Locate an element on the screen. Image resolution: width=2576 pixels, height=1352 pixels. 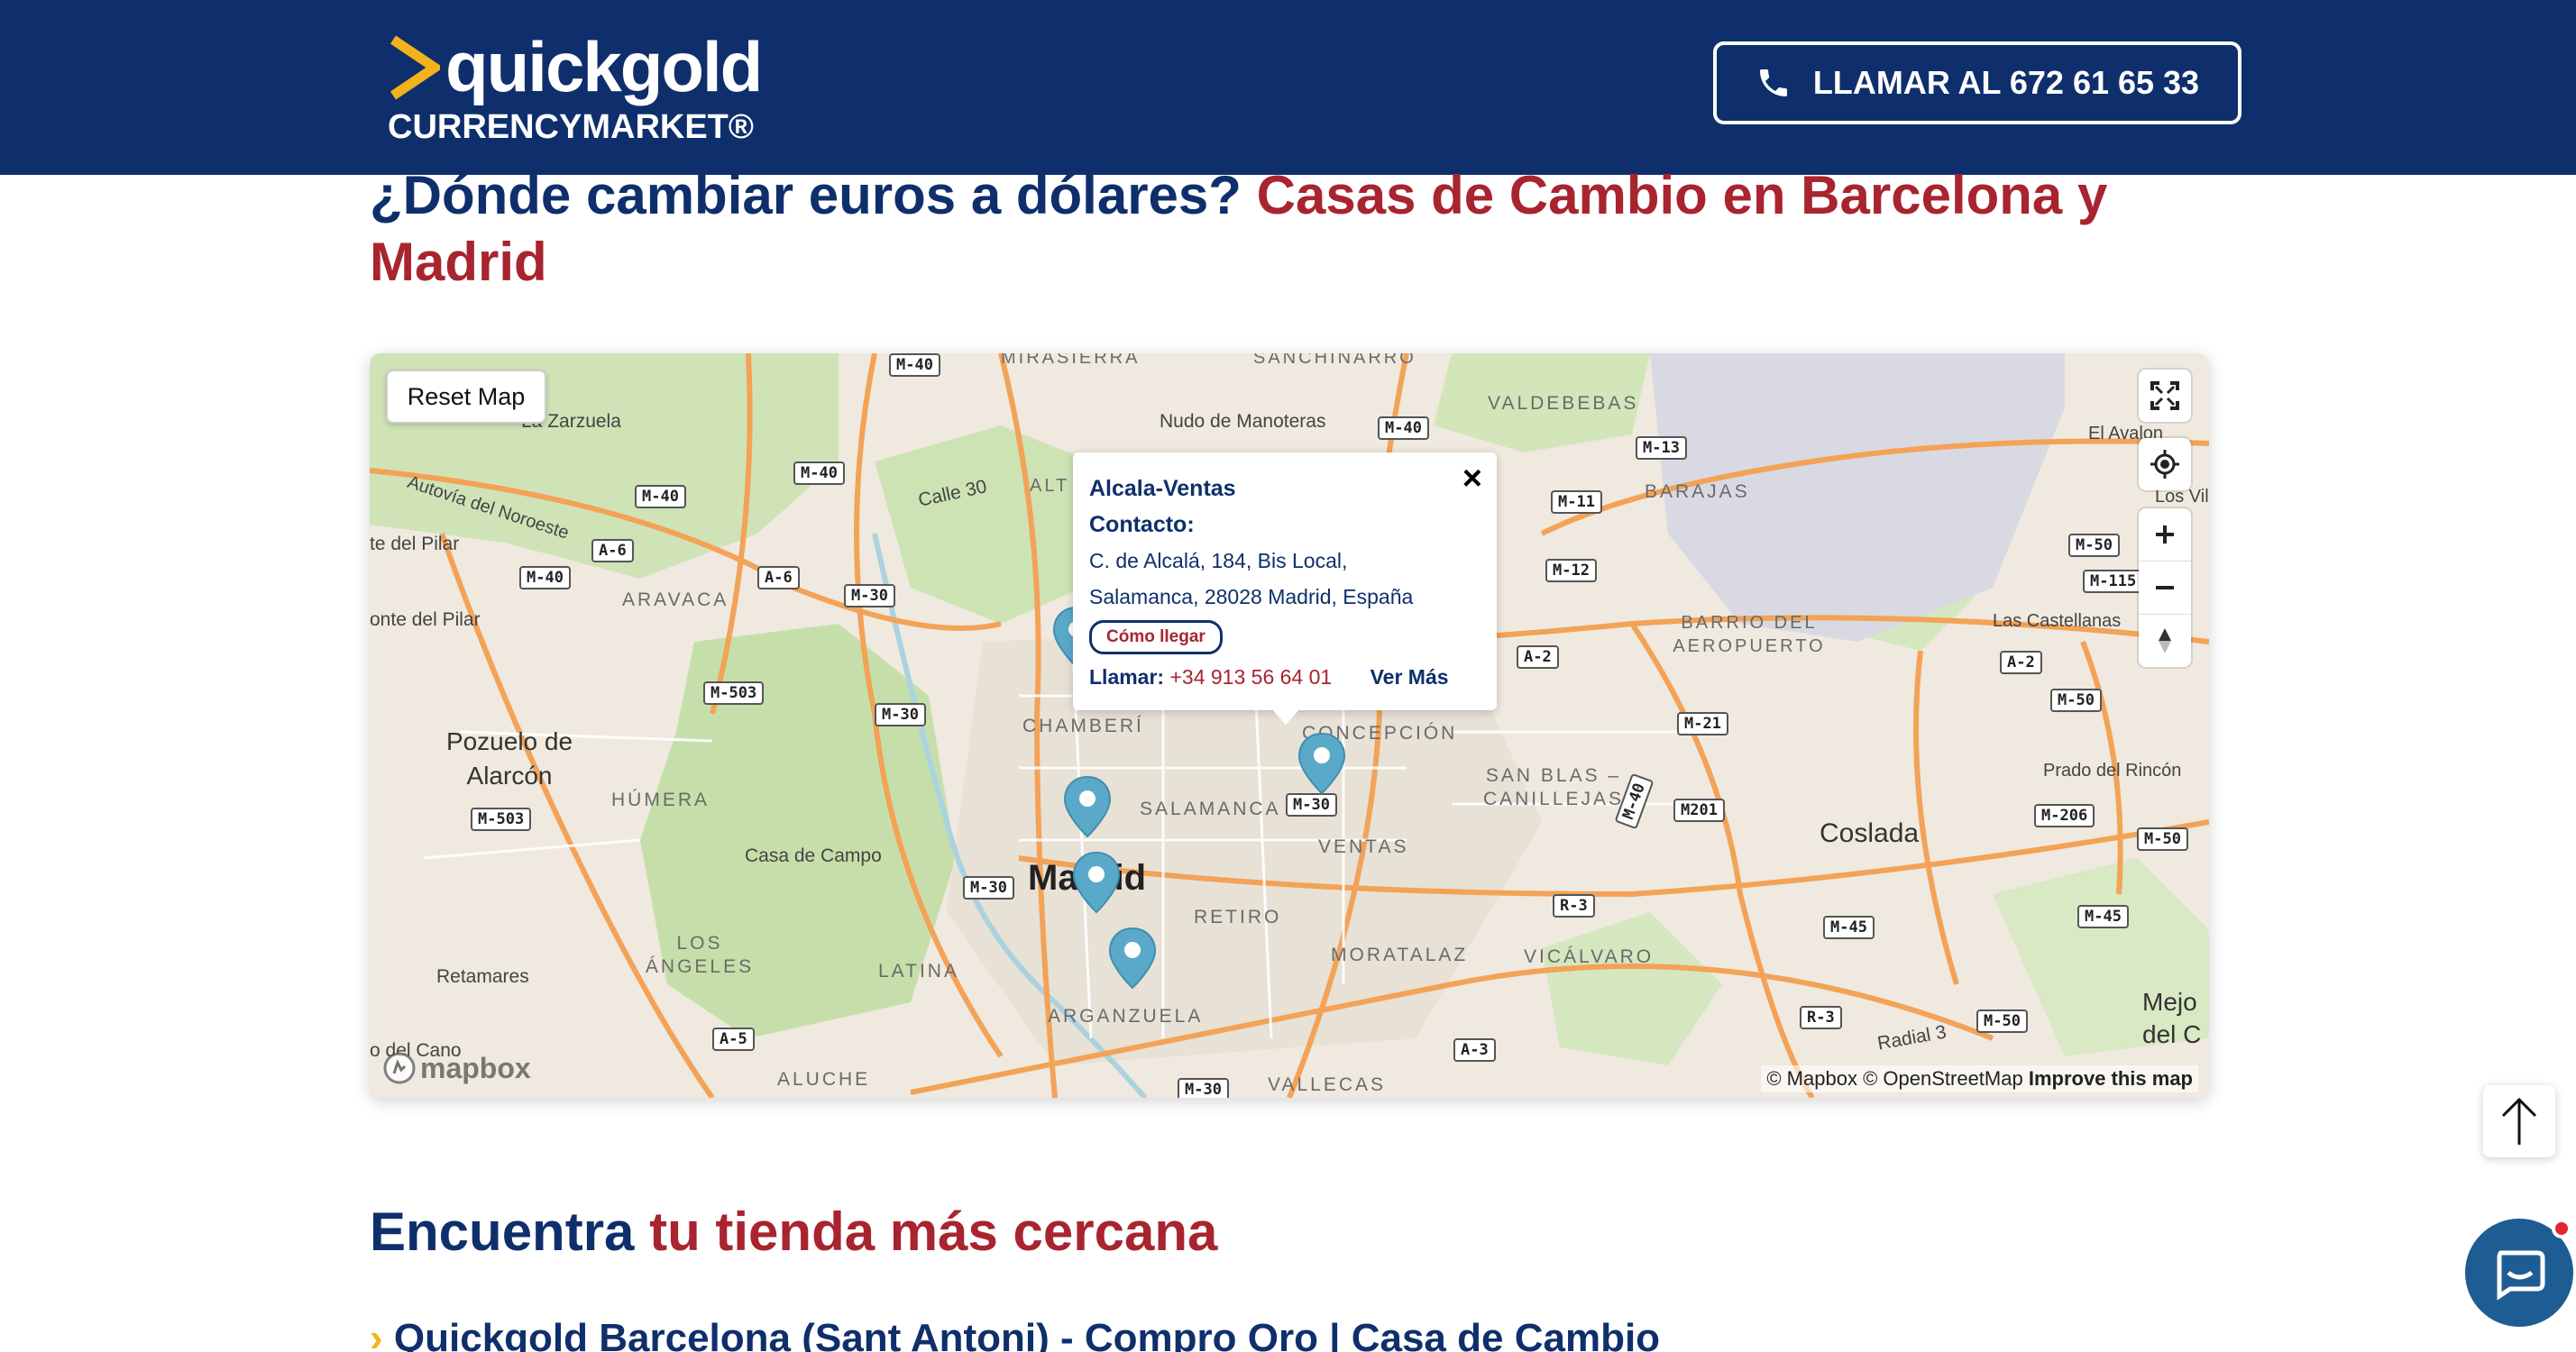
mapbox-attribution-link: © Mapbox is located at coordinates (1811, 1078).